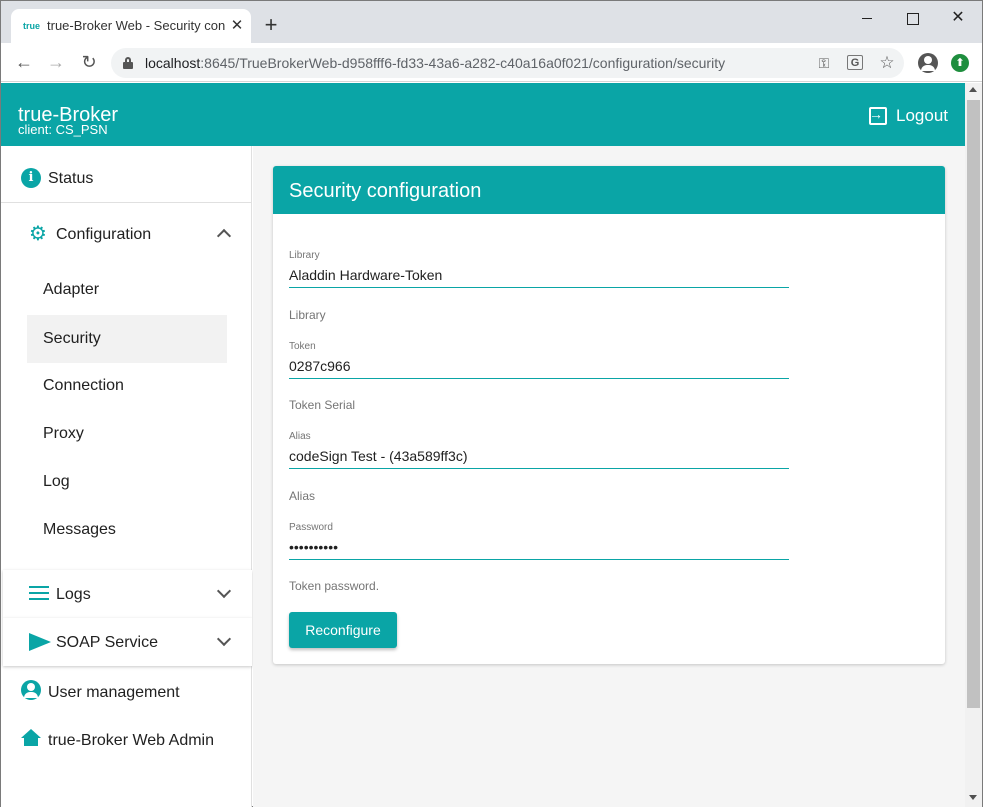  I want to click on password-field-label: Password, so click(311, 527).